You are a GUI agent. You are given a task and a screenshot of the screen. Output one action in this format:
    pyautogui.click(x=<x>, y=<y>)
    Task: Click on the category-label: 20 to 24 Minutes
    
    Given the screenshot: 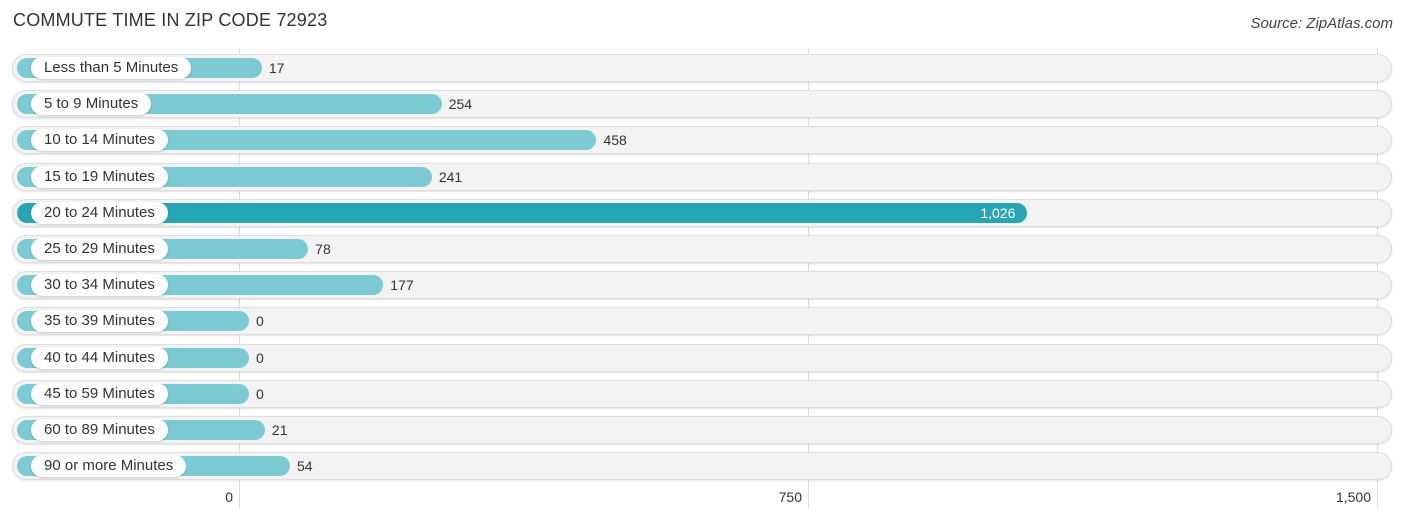 What is the action you would take?
    pyautogui.click(x=99, y=212)
    